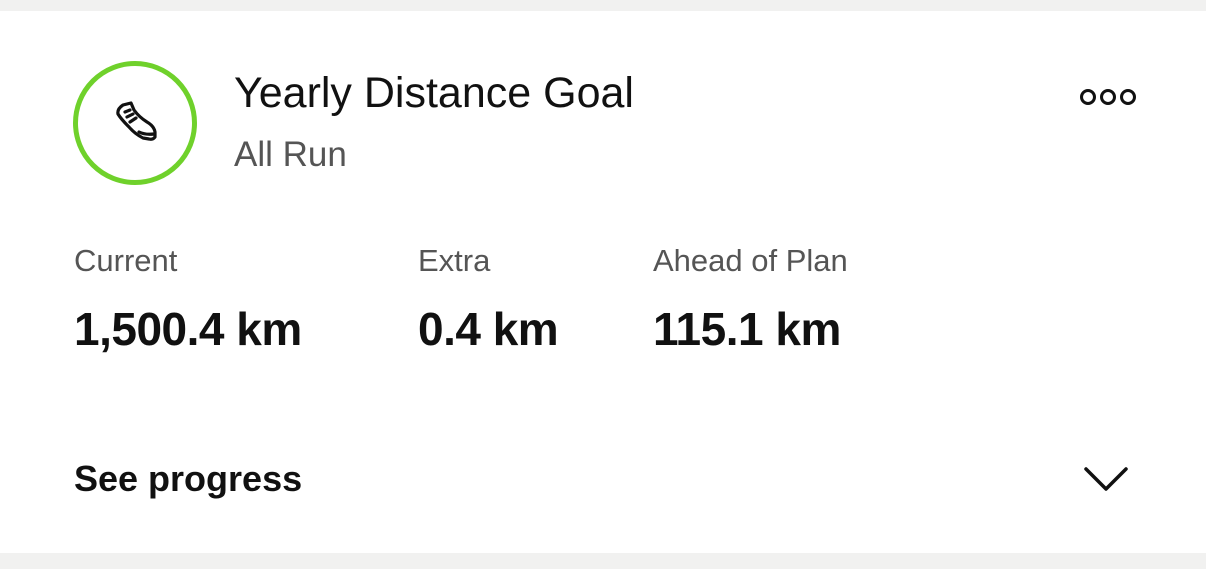  I want to click on see-progress-label: See progress, so click(188, 478).